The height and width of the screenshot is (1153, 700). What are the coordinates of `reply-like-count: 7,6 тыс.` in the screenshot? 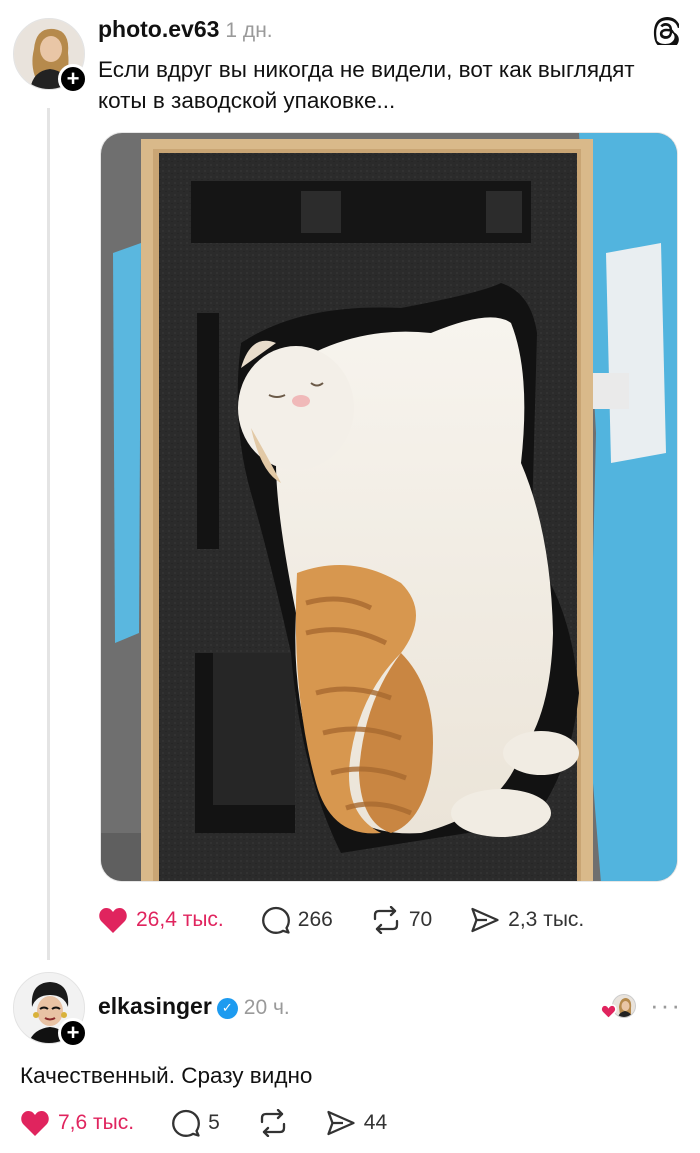 It's located at (96, 1122).